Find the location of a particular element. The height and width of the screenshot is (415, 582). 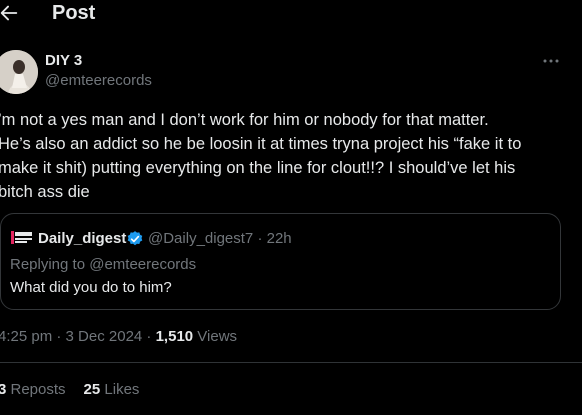

post-timestamp: 4:25 pm · 3 Dec 2024 · is located at coordinates (78, 336).